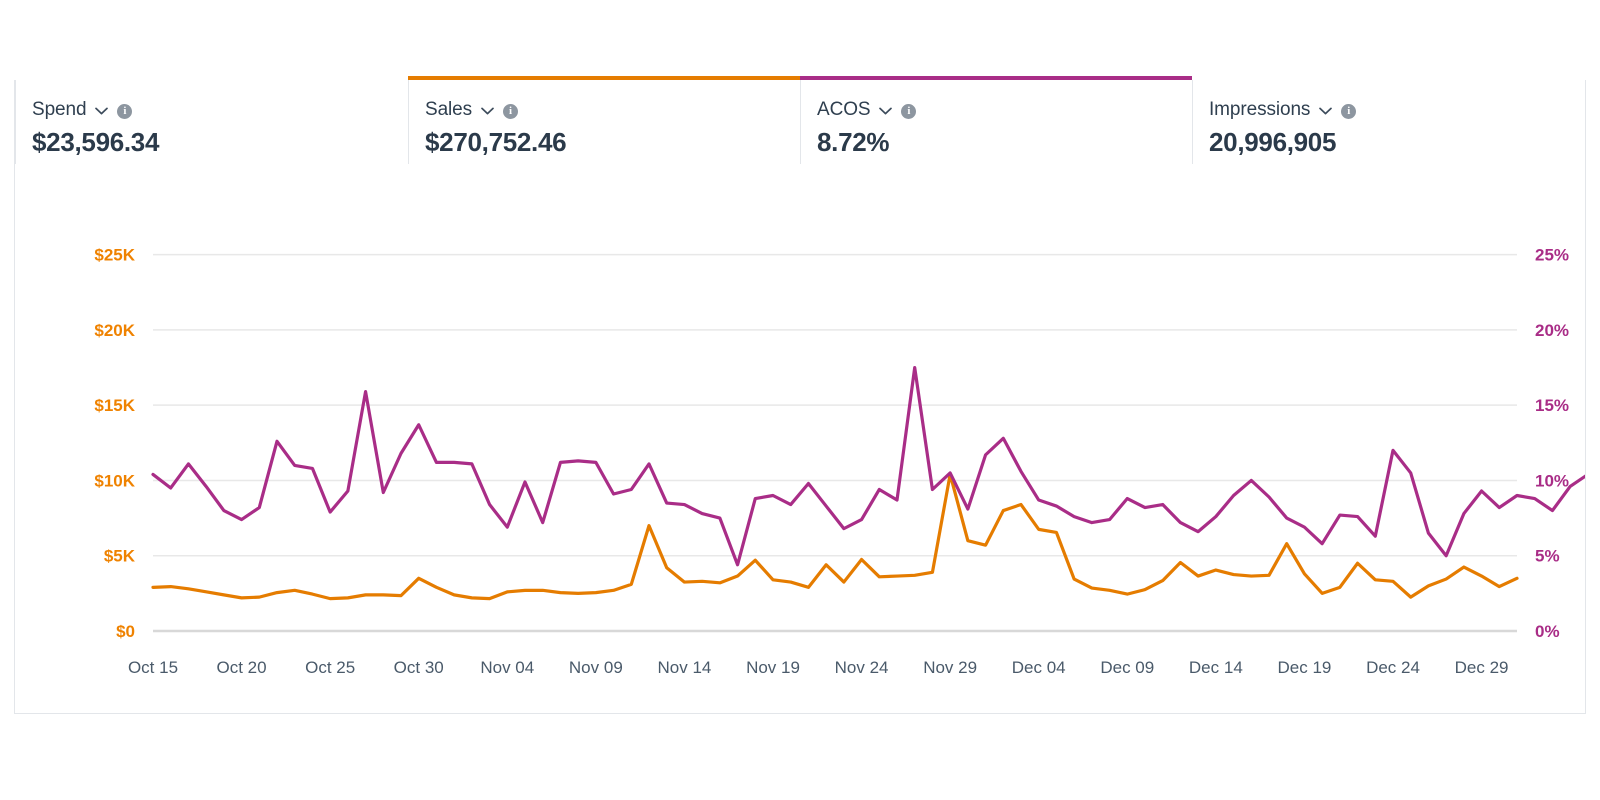 This screenshot has height=800, width=1600. I want to click on y-axis-left-tick-label: $25K, so click(114, 255).